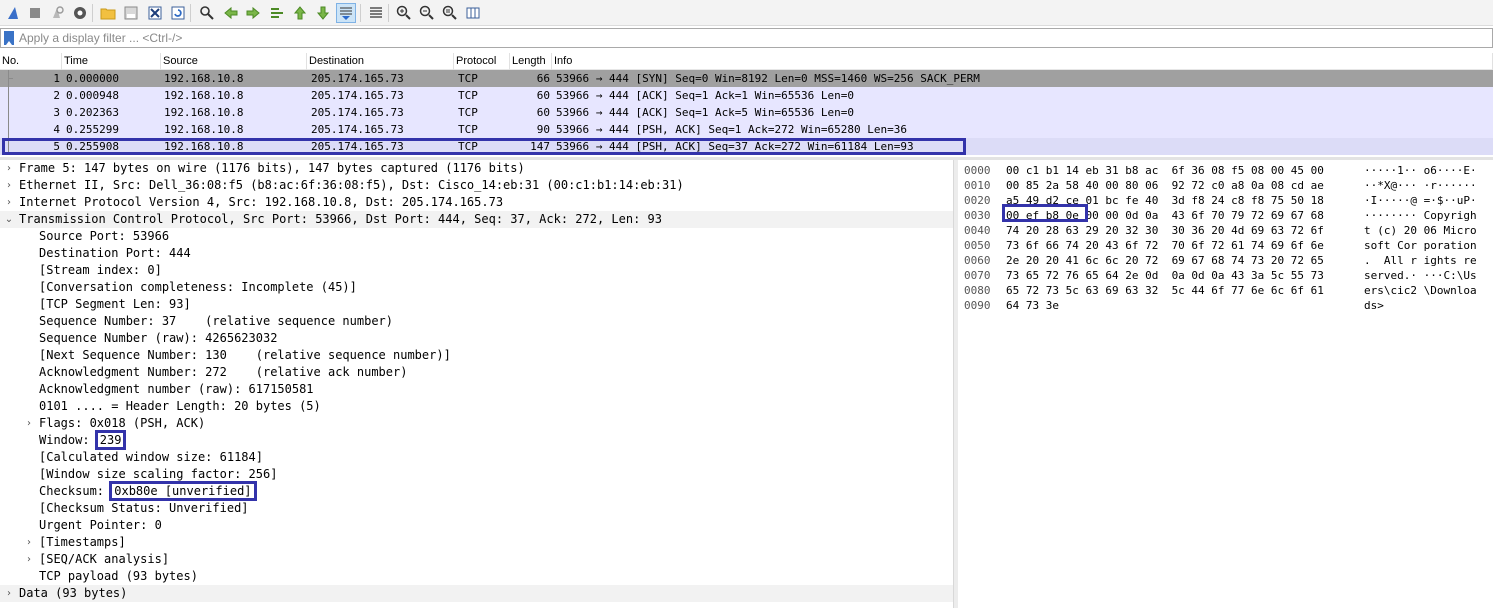 The image size is (1493, 608). Describe the element at coordinates (746, 13) in the screenshot. I see `main-toolbar` at that location.